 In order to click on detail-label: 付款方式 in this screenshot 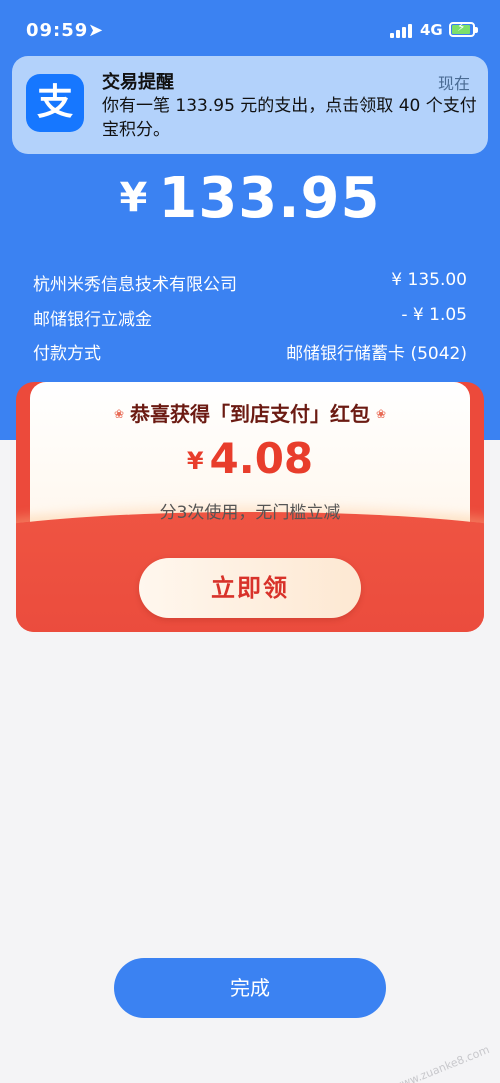, I will do `click(67, 354)`.